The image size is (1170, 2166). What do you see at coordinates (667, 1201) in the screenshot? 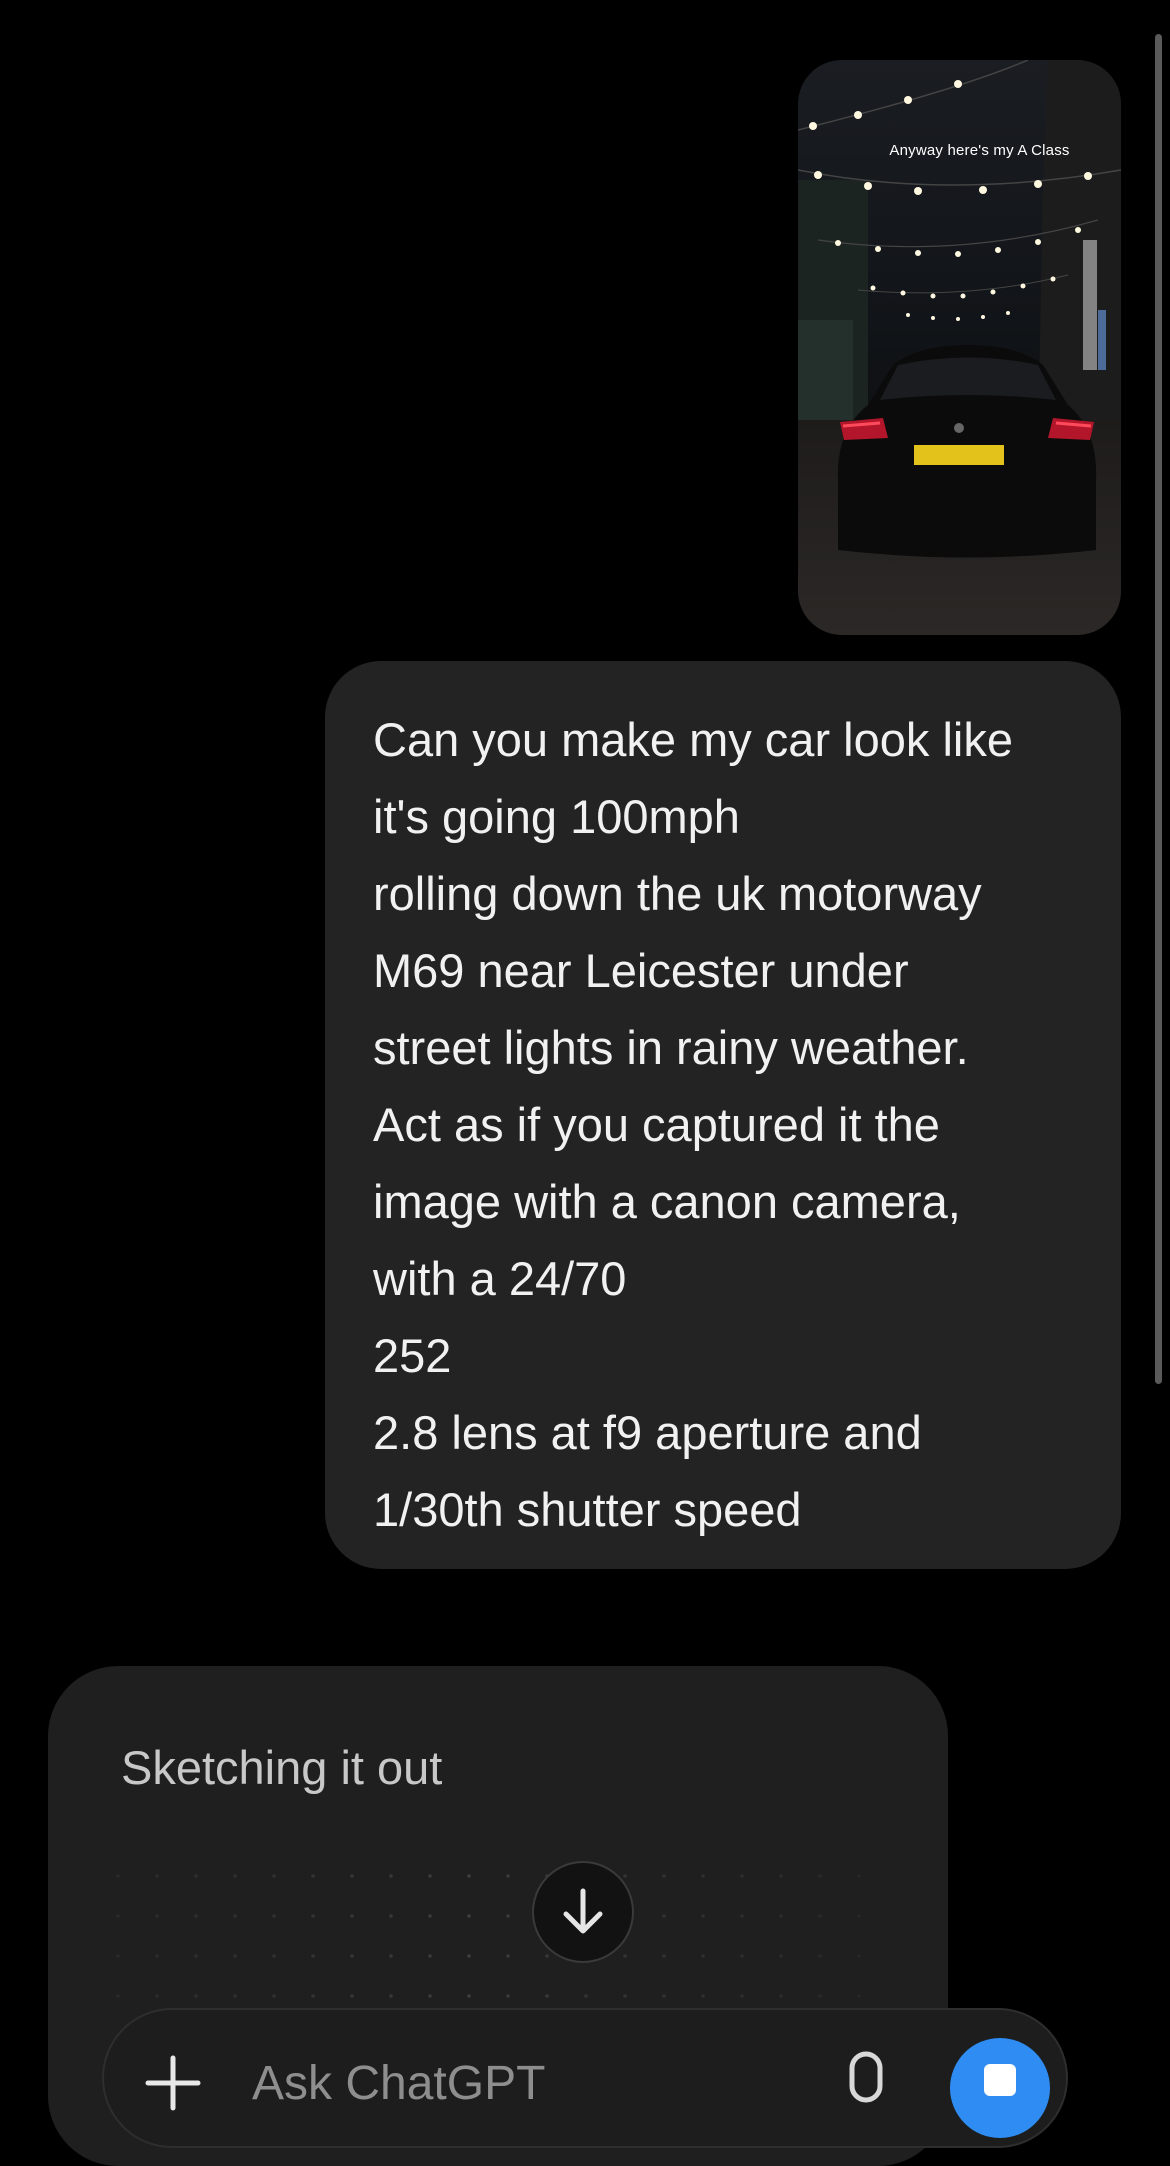
I see `user-message-line: image with a canon camera,` at bounding box center [667, 1201].